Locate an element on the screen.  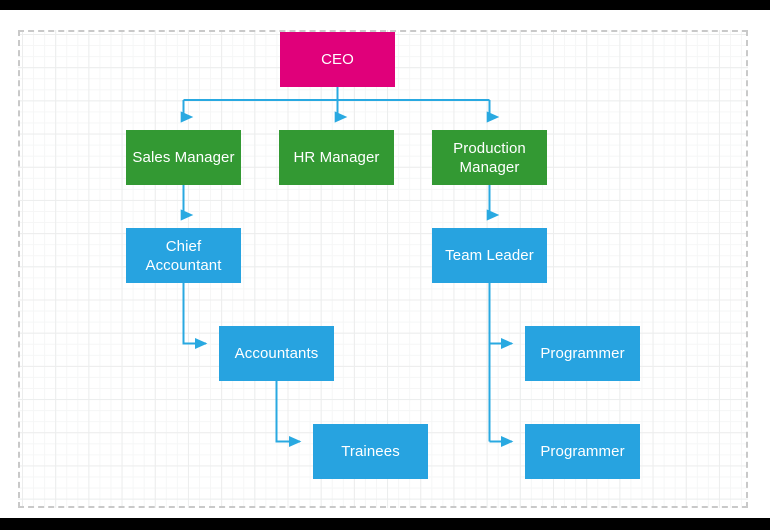
node-programmer-1: Programmer is located at coordinates (582, 353).